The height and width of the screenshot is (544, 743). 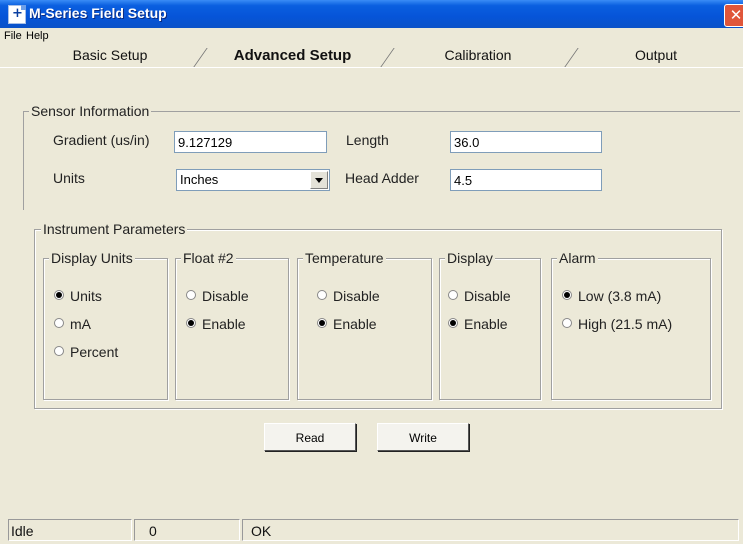 What do you see at coordinates (371, 14) in the screenshot?
I see `title-bar: + M-Series Field Setup ✕` at bounding box center [371, 14].